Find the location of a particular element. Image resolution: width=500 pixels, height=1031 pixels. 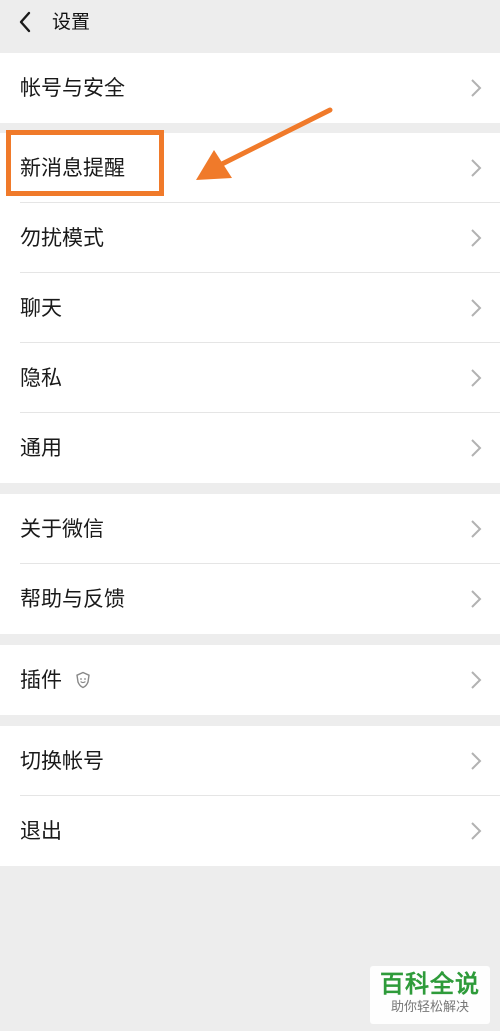

settings-item-do-not-disturb: 勿扰模式 is located at coordinates (250, 238).